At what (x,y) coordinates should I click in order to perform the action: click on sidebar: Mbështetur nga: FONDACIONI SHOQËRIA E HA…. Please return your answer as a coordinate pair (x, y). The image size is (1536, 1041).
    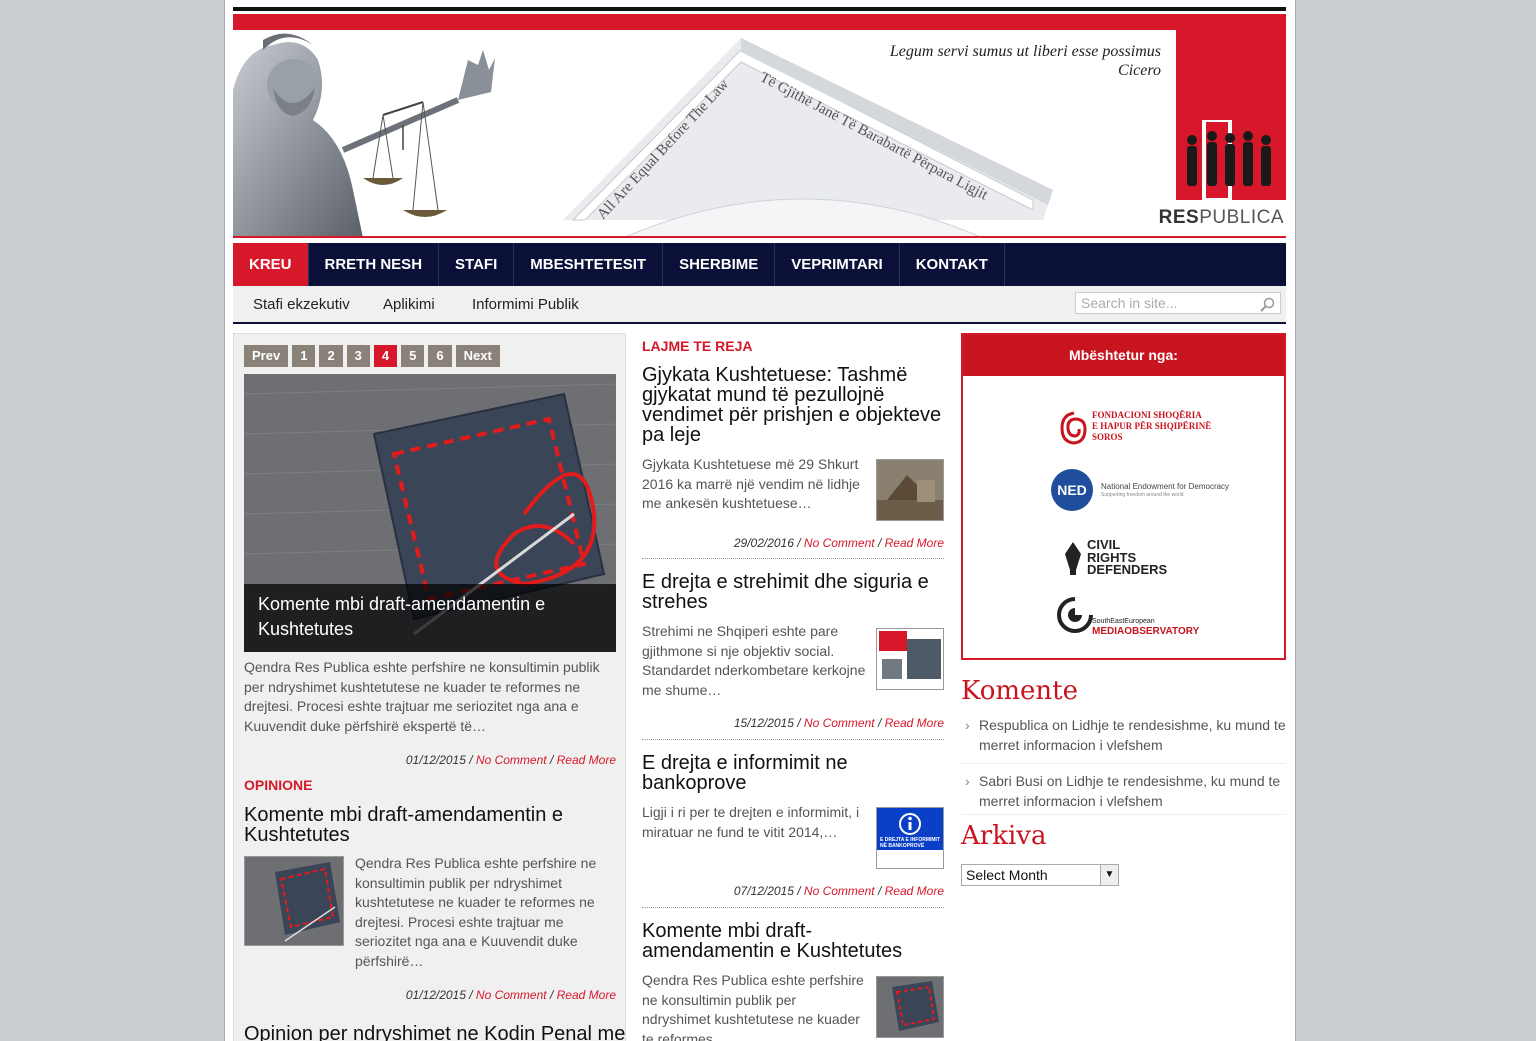
    Looking at the image, I should click on (1123, 687).